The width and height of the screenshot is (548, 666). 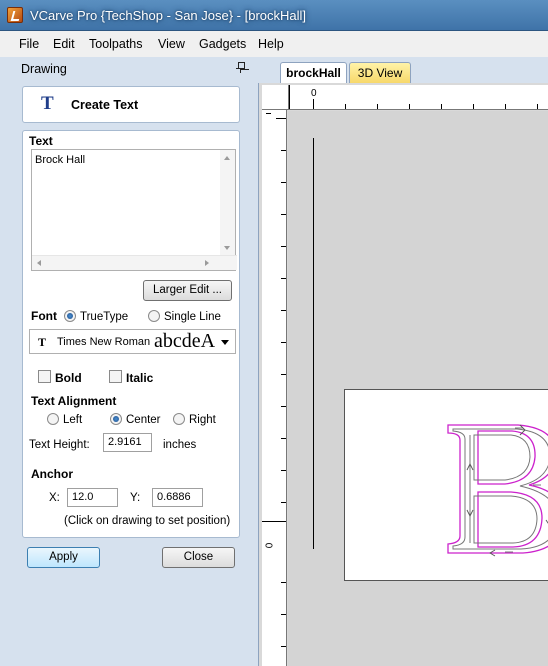 What do you see at coordinates (140, 378) in the screenshot?
I see `italic-label: Italic` at bounding box center [140, 378].